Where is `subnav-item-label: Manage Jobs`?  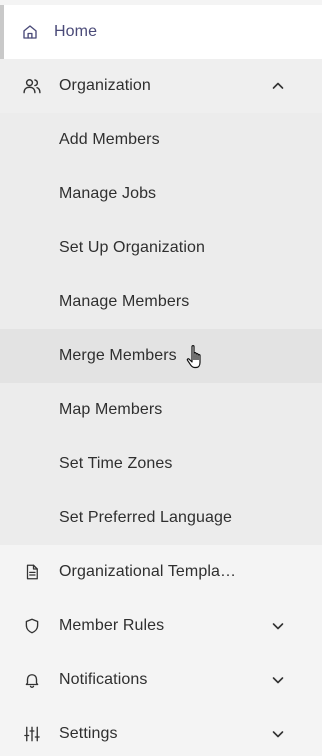 subnav-item-label: Manage Jobs is located at coordinates (108, 193).